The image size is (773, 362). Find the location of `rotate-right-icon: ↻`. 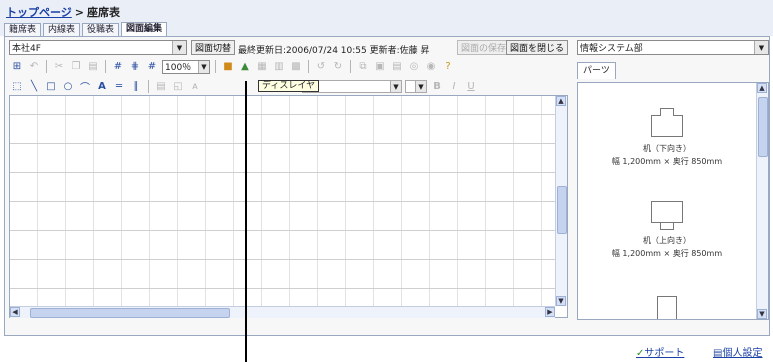

rotate-right-icon: ↻ is located at coordinates (338, 67).